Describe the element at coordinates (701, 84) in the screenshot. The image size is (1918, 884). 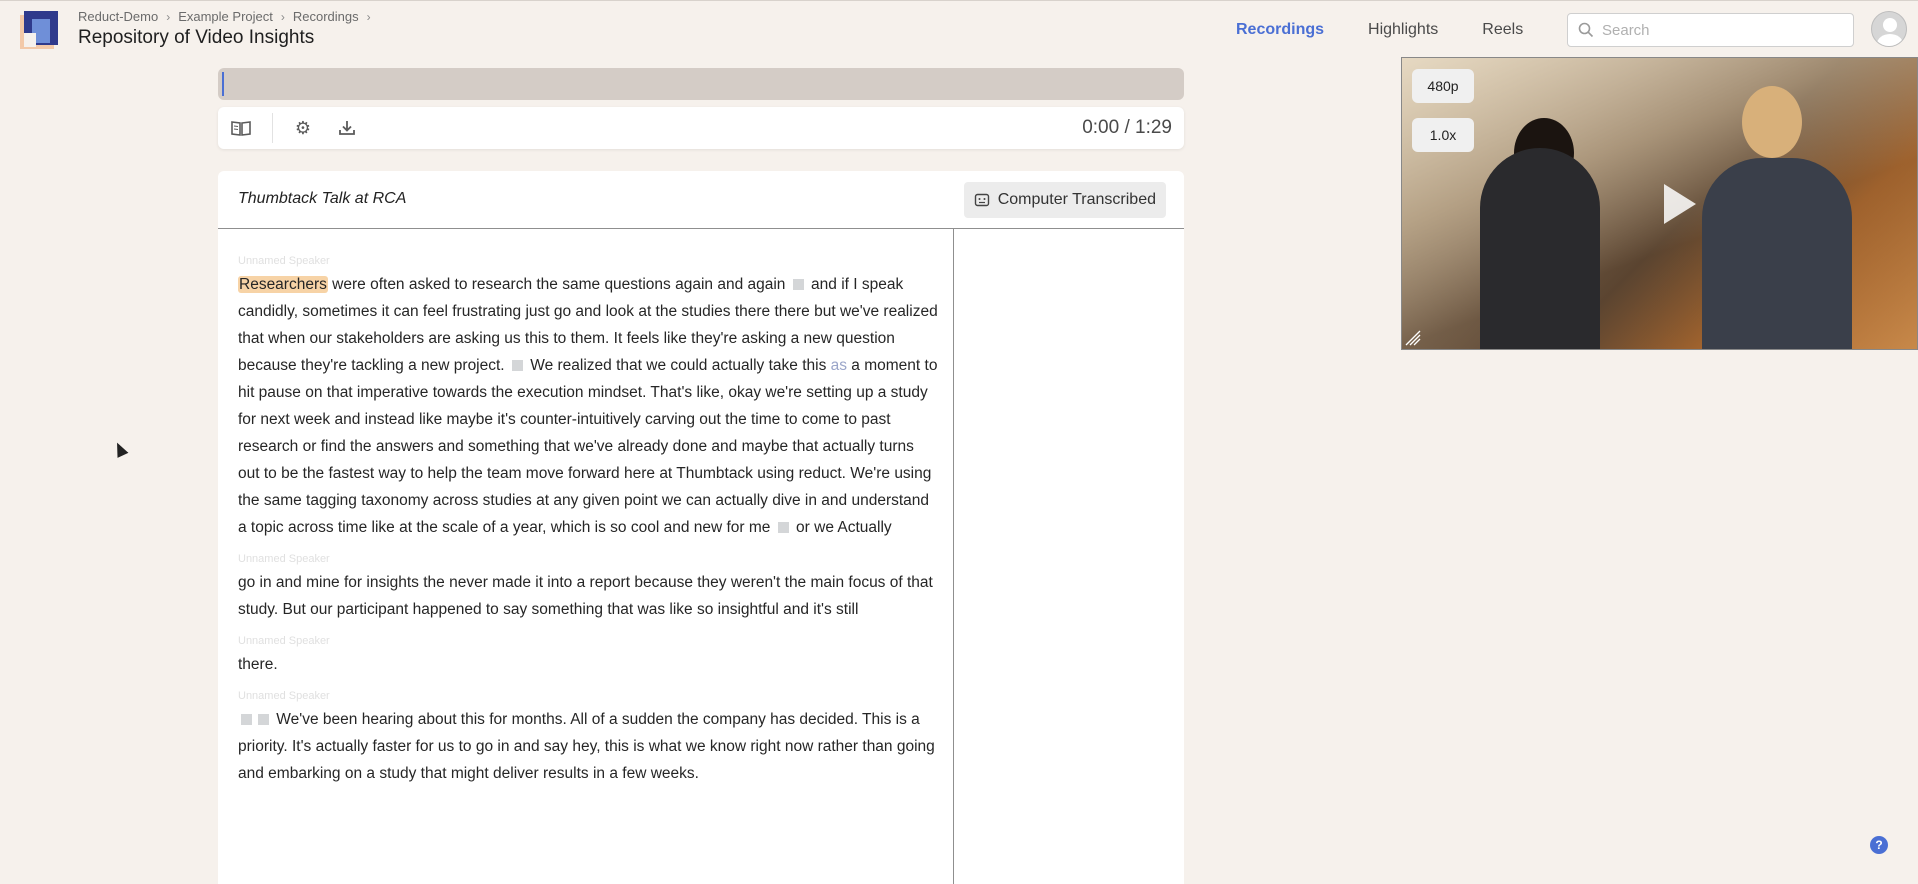
I see `timeline-scrubber` at that location.